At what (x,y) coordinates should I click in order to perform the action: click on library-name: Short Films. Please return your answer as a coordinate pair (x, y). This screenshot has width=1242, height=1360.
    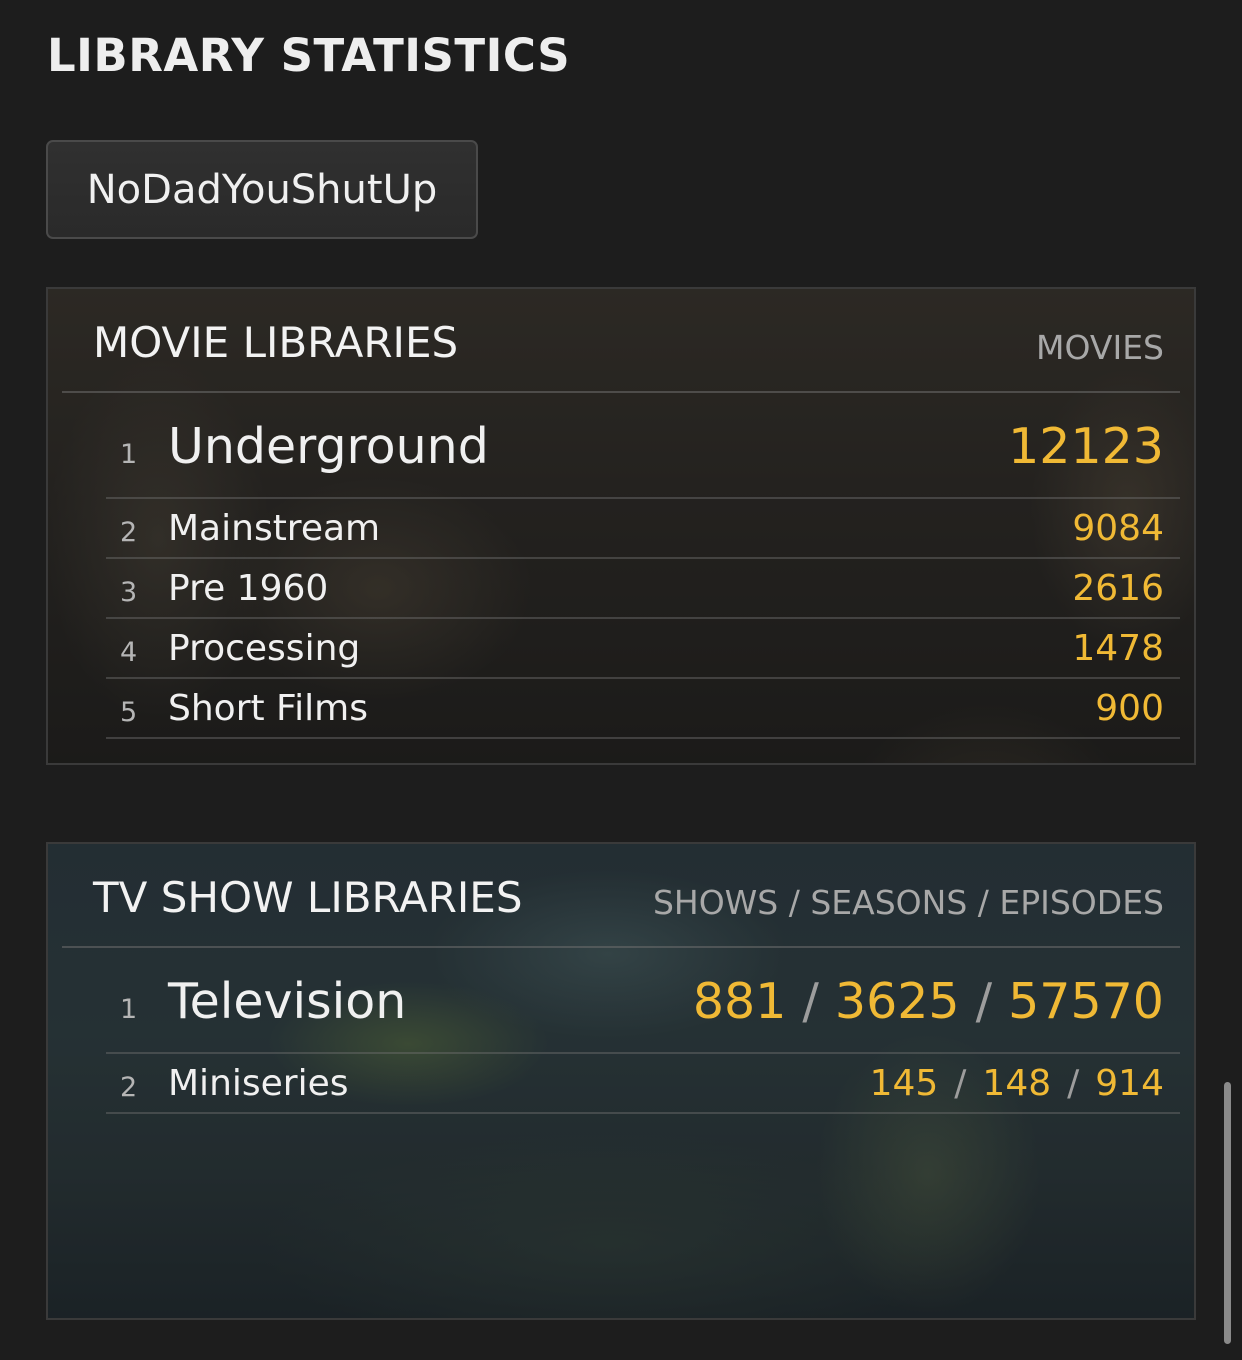
    Looking at the image, I should click on (268, 708).